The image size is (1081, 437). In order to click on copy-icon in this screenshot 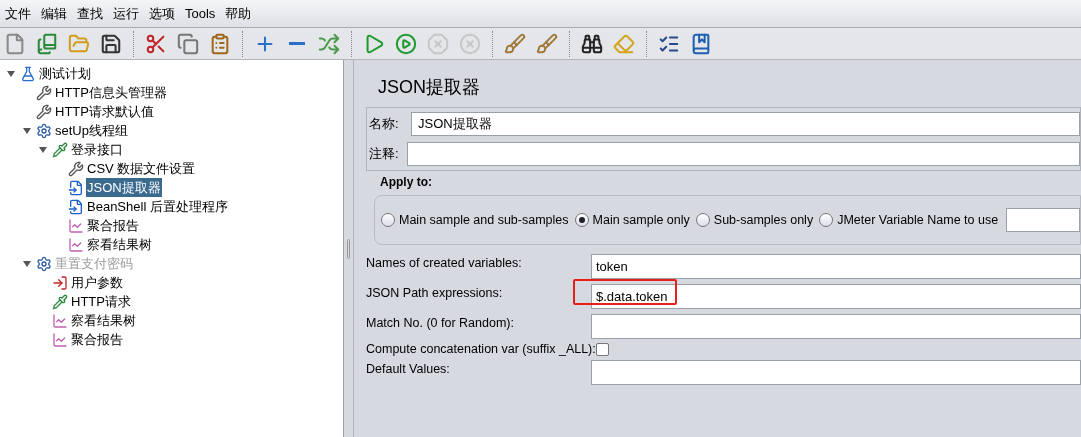, I will do `click(188, 43)`.